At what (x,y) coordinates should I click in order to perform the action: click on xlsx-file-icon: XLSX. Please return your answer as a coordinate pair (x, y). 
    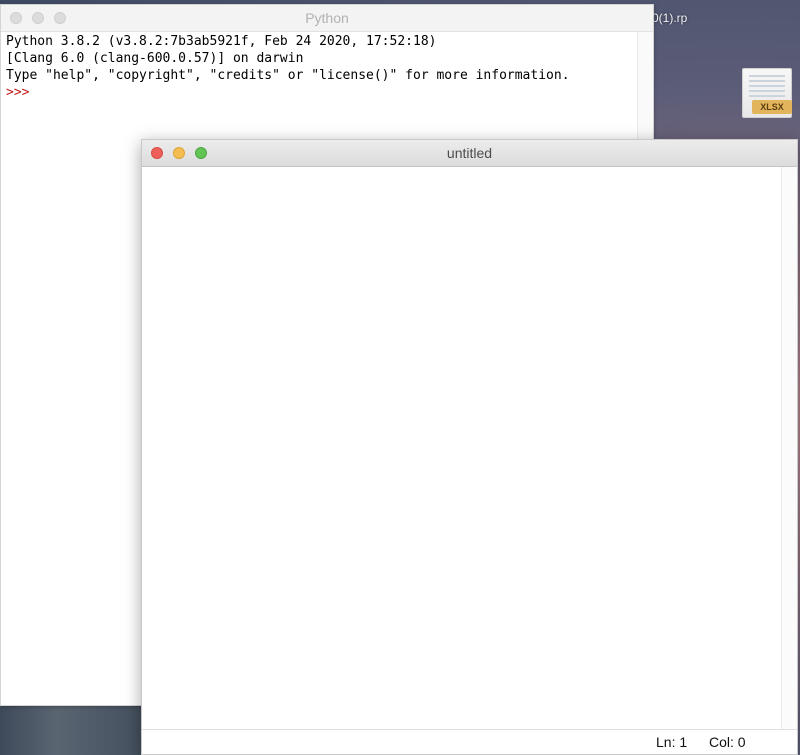
    Looking at the image, I should click on (768, 93).